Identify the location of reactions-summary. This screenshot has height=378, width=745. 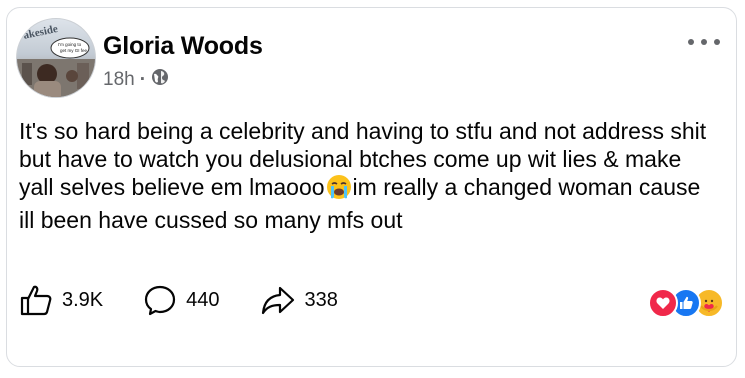
(686, 303).